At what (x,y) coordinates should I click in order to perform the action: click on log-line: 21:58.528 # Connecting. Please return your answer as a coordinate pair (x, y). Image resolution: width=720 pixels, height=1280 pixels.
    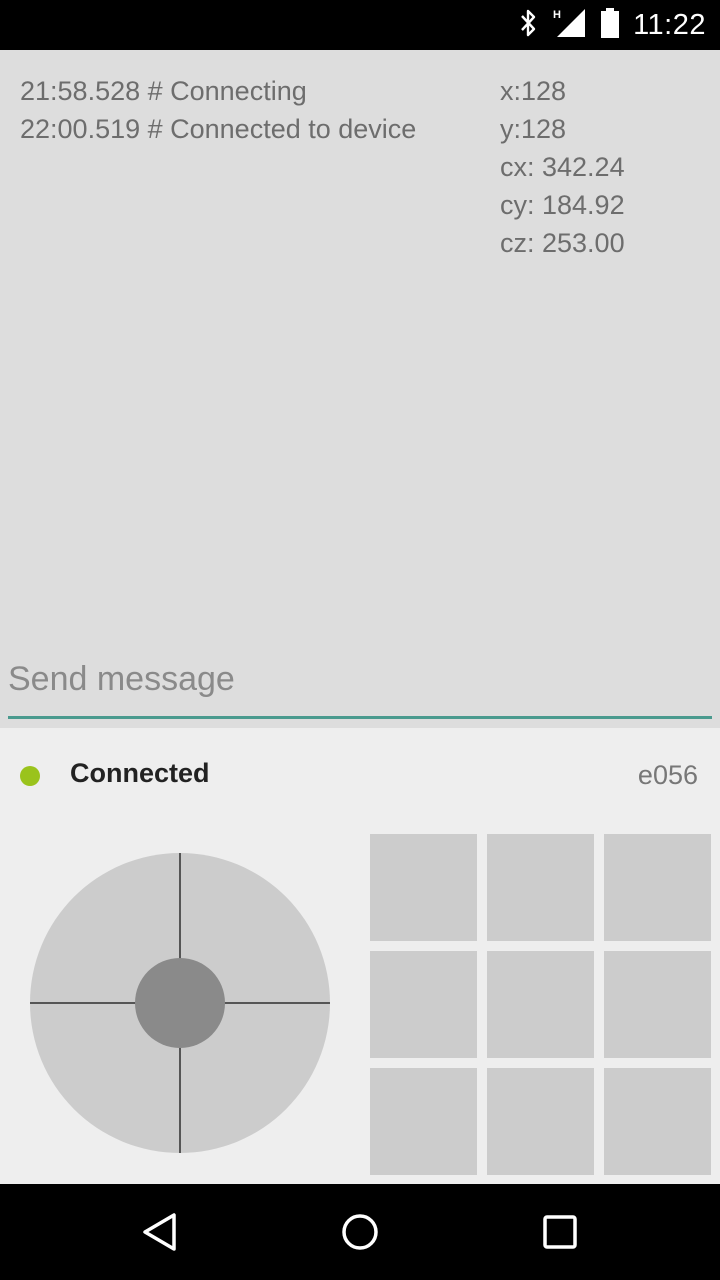
    Looking at the image, I should click on (163, 91).